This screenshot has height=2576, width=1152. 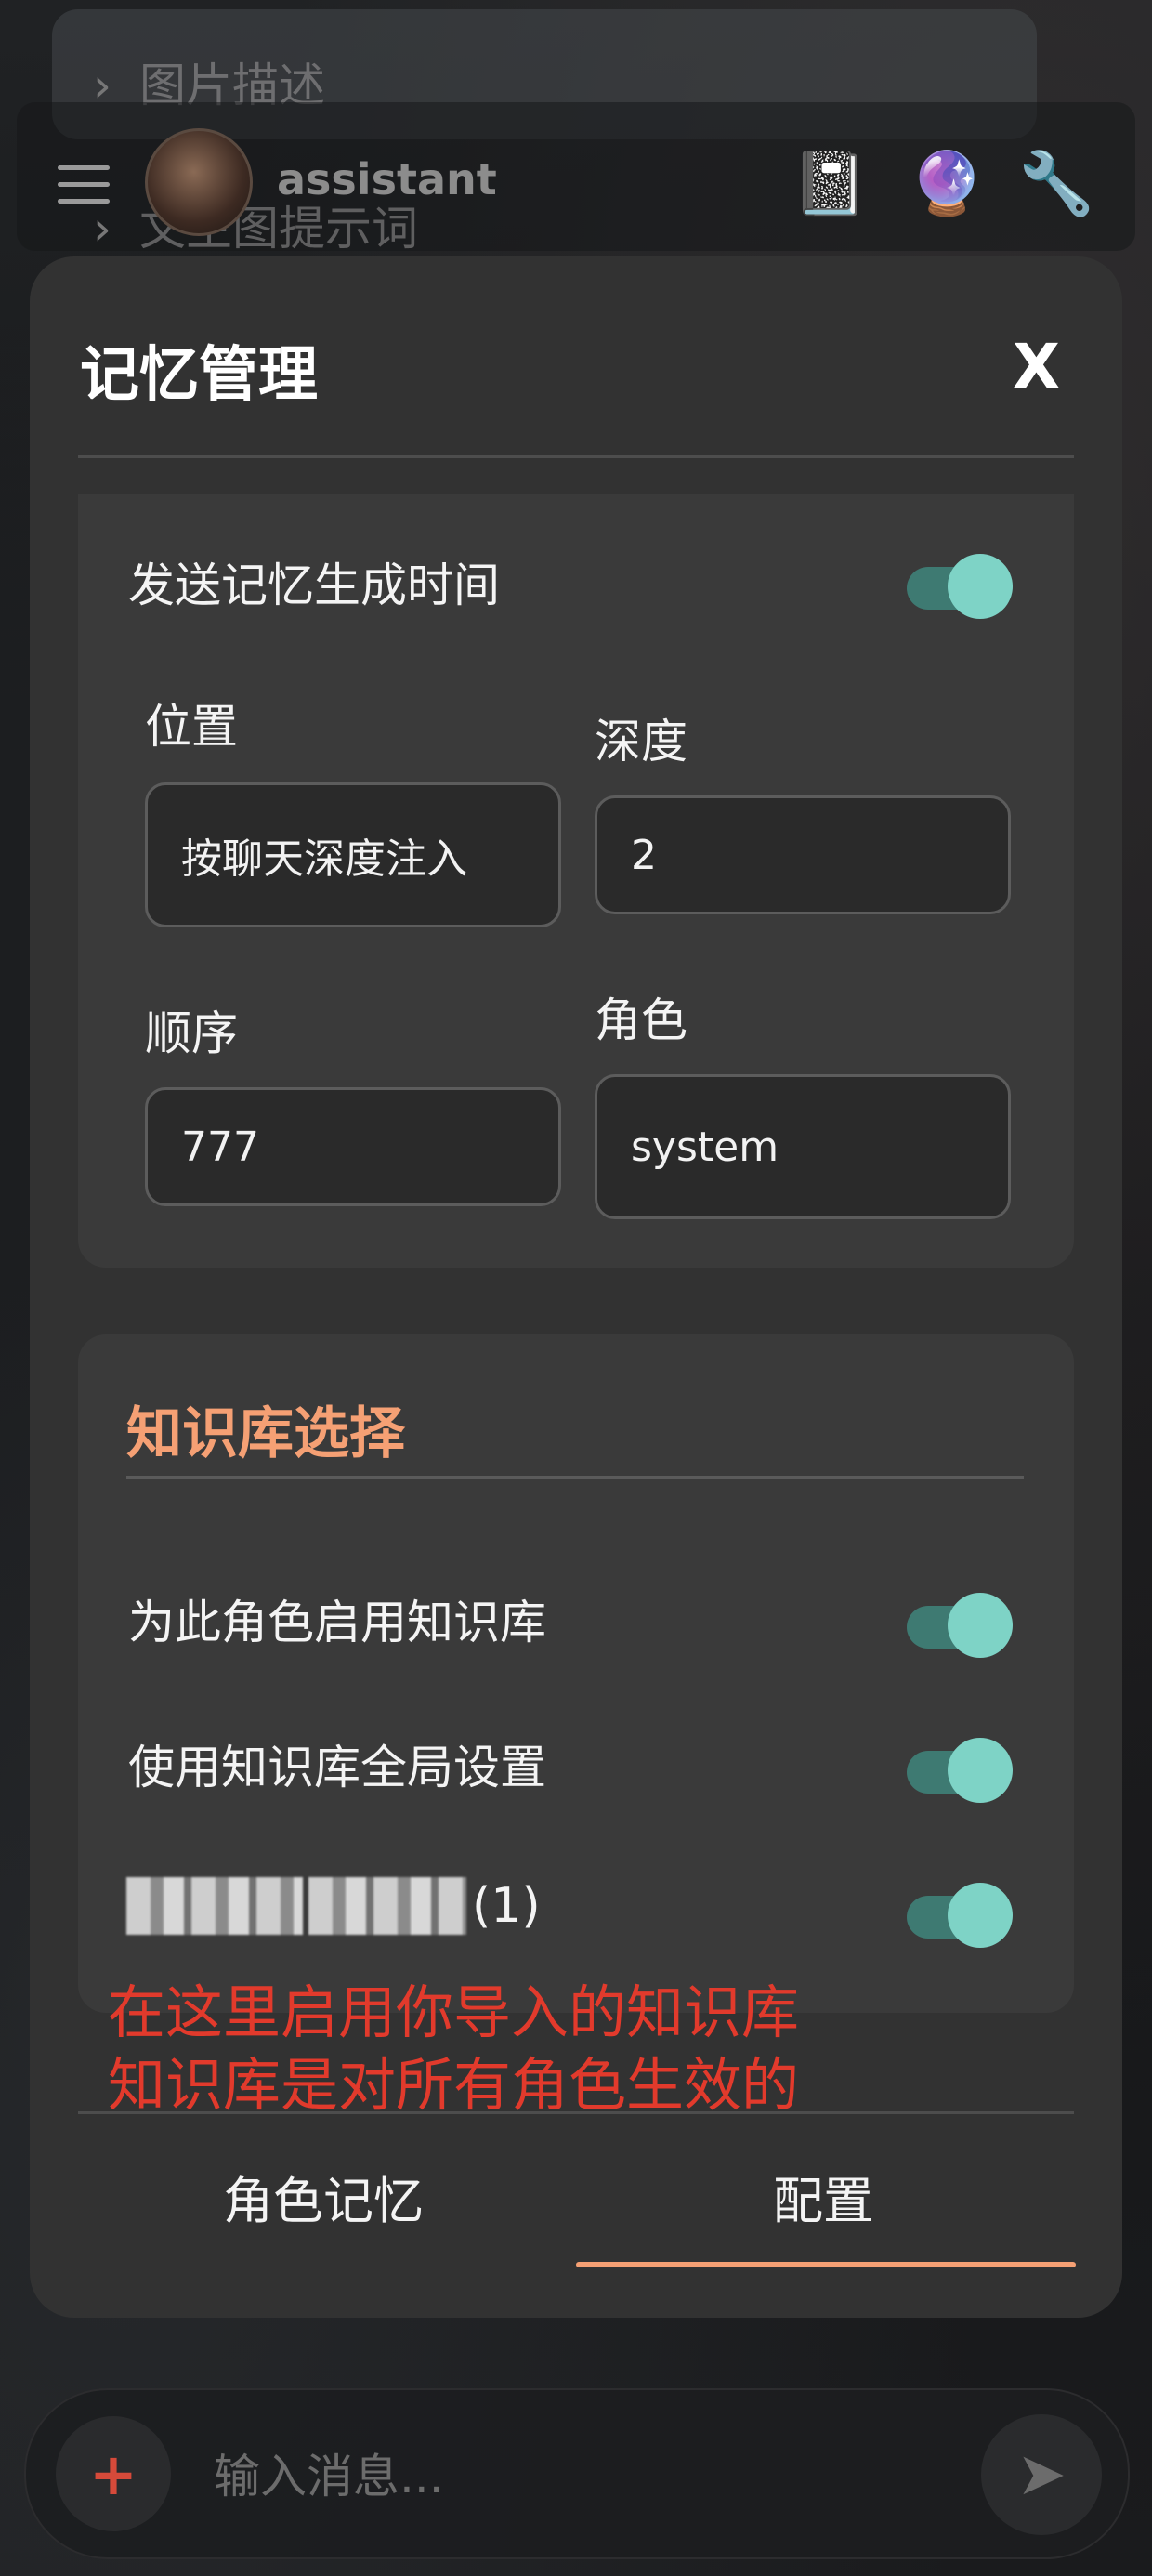 I want to click on tab-config: 配置, so click(x=823, y=2196).